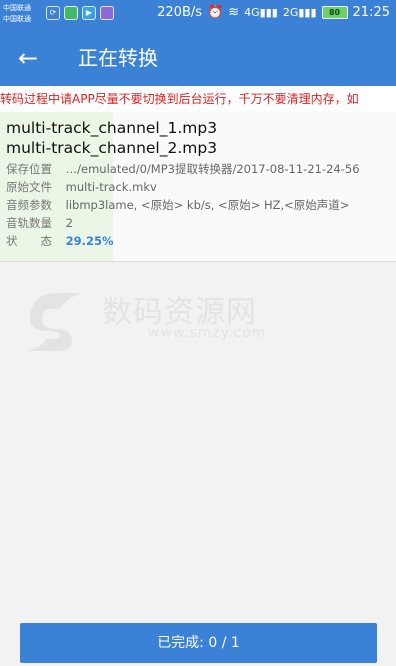 This screenshot has width=396, height=666. Describe the element at coordinates (118, 58) in the screenshot. I see `page-title: 正在转换` at that location.